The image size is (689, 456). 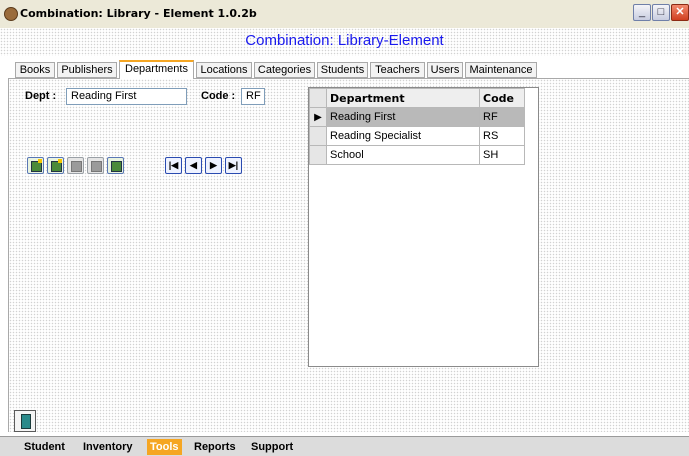 I want to click on table-row: School SH, so click(x=417, y=155).